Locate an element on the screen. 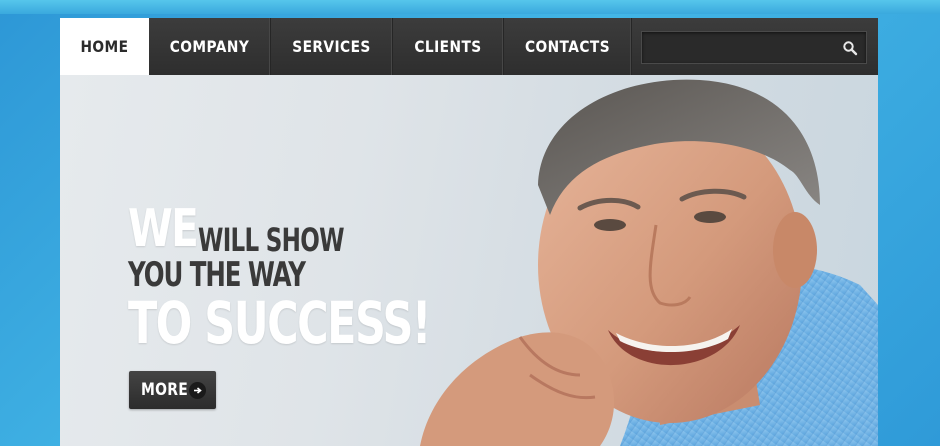  headline-we: WE is located at coordinates (163, 229).